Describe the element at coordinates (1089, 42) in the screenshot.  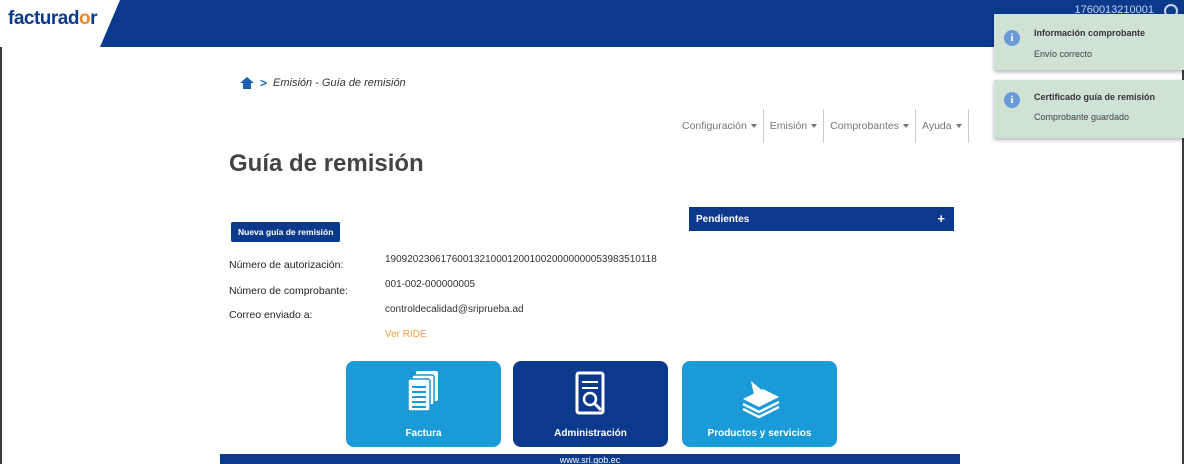
I see `toast-info-comprobante: i Información comprobante Envío correcto` at that location.